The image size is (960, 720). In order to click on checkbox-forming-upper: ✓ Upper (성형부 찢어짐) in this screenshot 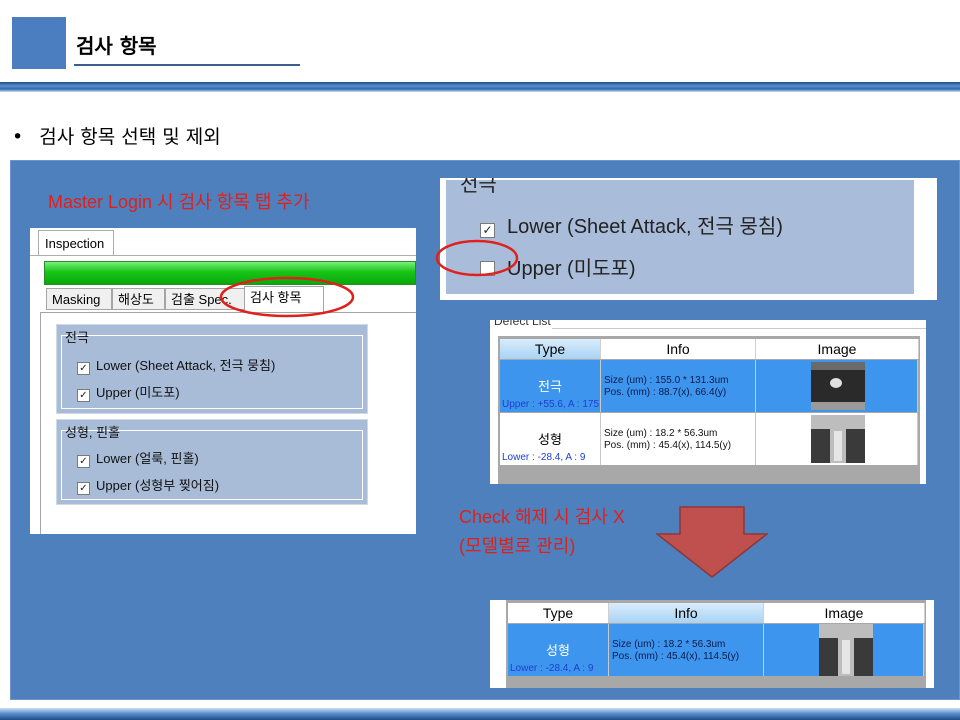, I will do `click(148, 485)`.